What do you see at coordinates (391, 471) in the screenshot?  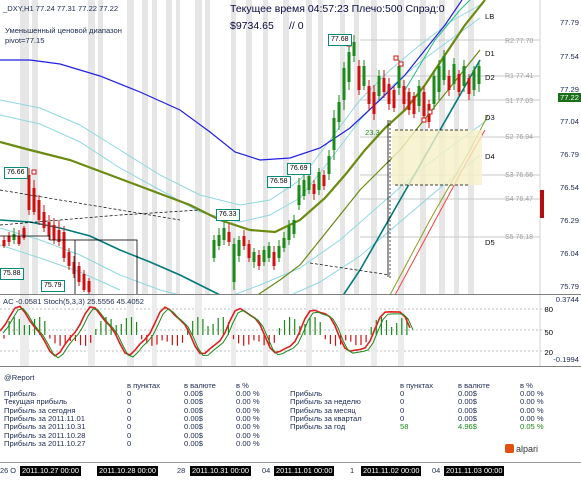 I see `time-label: 2011.11.02 00:00` at bounding box center [391, 471].